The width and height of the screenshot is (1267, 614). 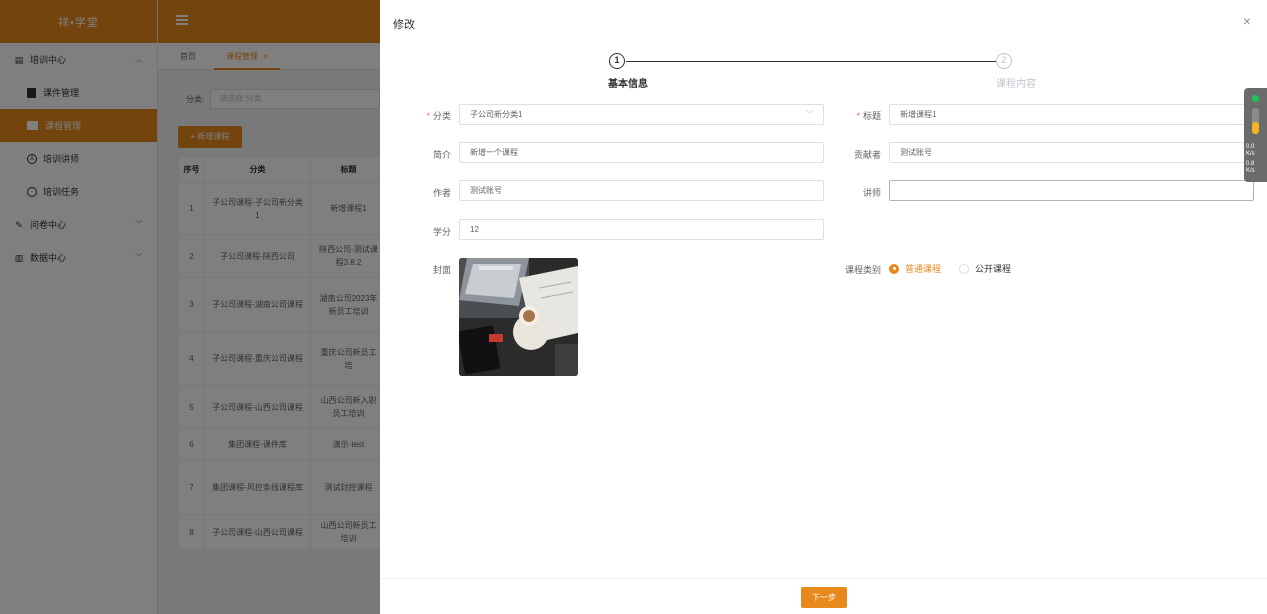 I want to click on credit-input: 12, so click(x=641, y=229).